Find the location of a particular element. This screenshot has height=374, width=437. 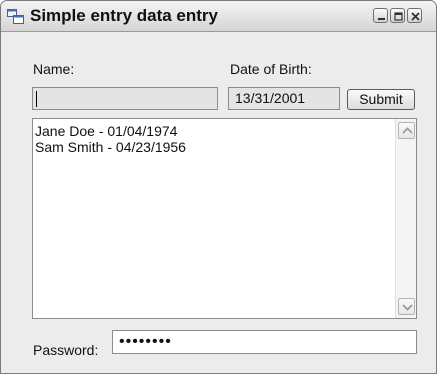

password-input-value: •••••••• is located at coordinates (145, 341).